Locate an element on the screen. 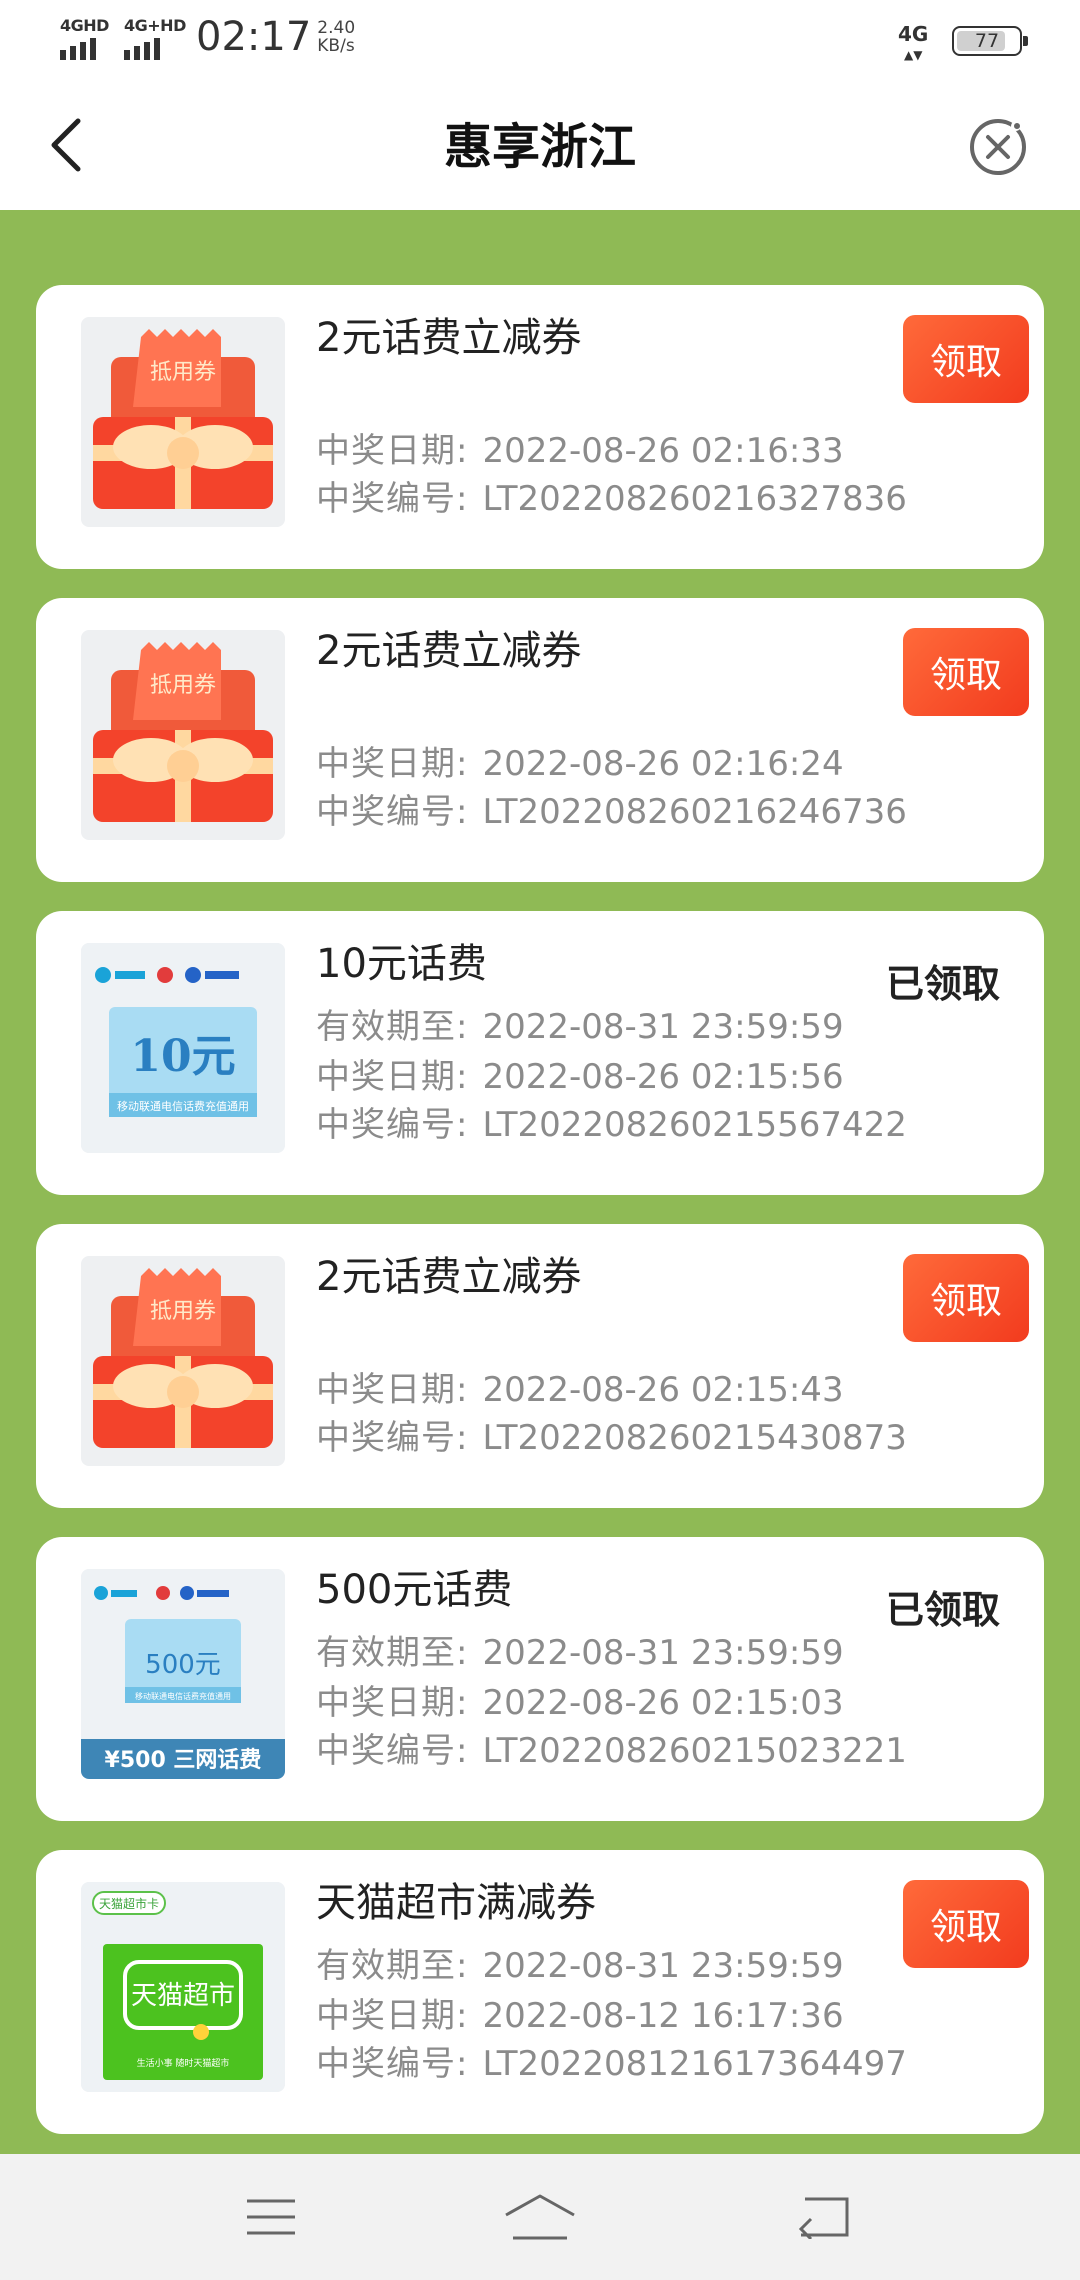  prize-title: 天猫超市满减券 is located at coordinates (456, 1903).